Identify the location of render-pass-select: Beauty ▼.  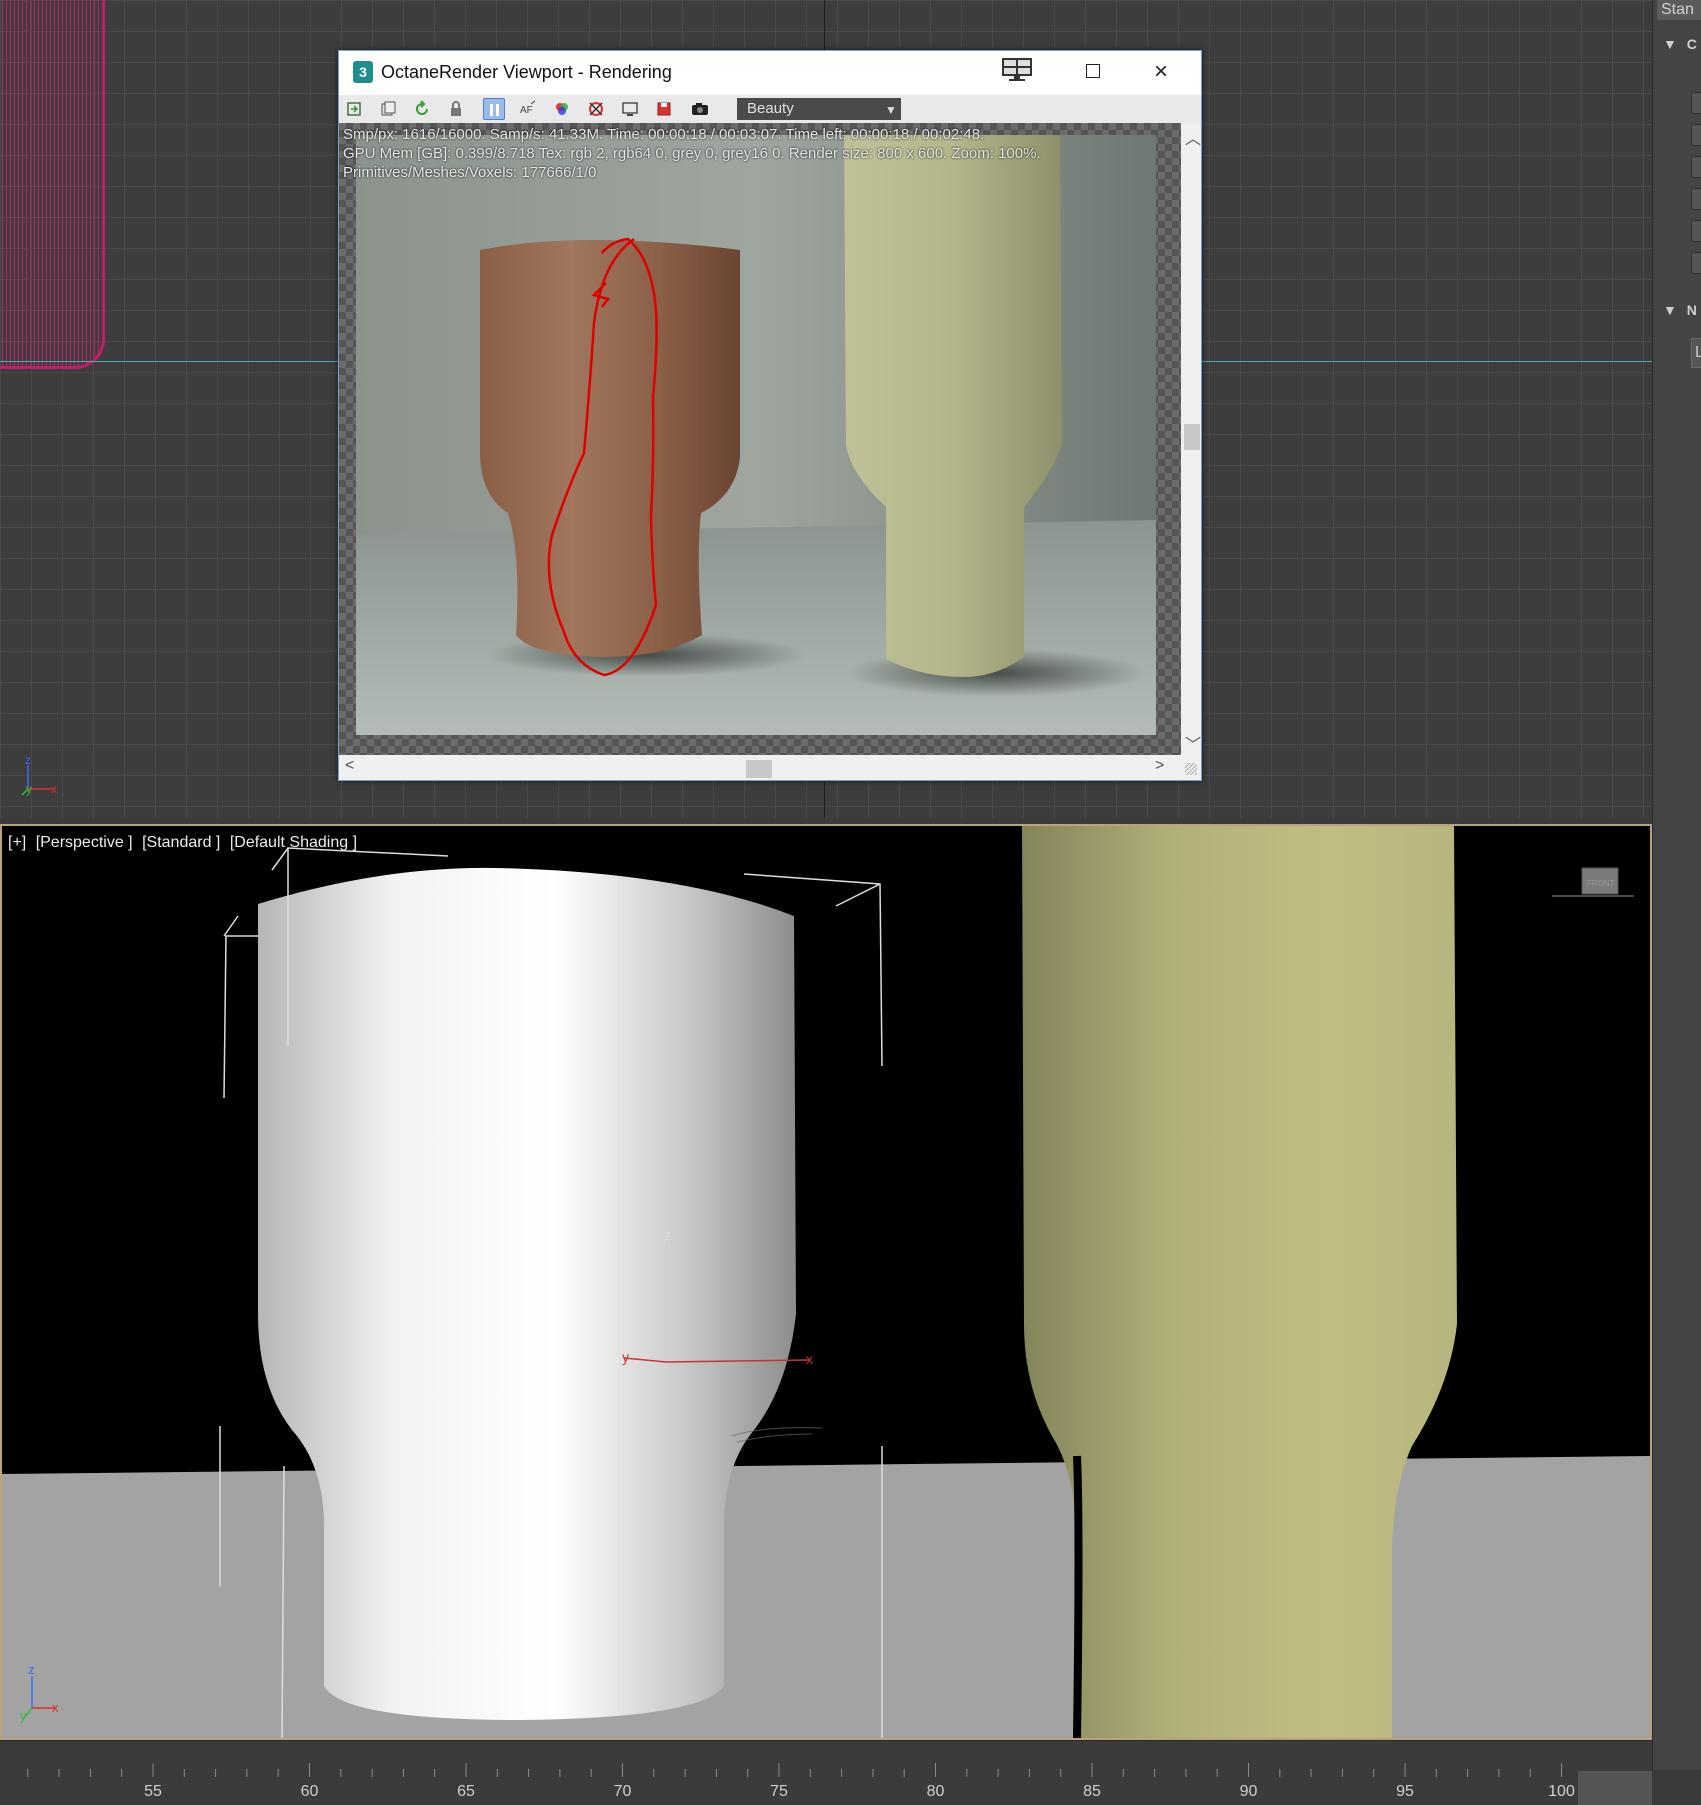
(819, 109).